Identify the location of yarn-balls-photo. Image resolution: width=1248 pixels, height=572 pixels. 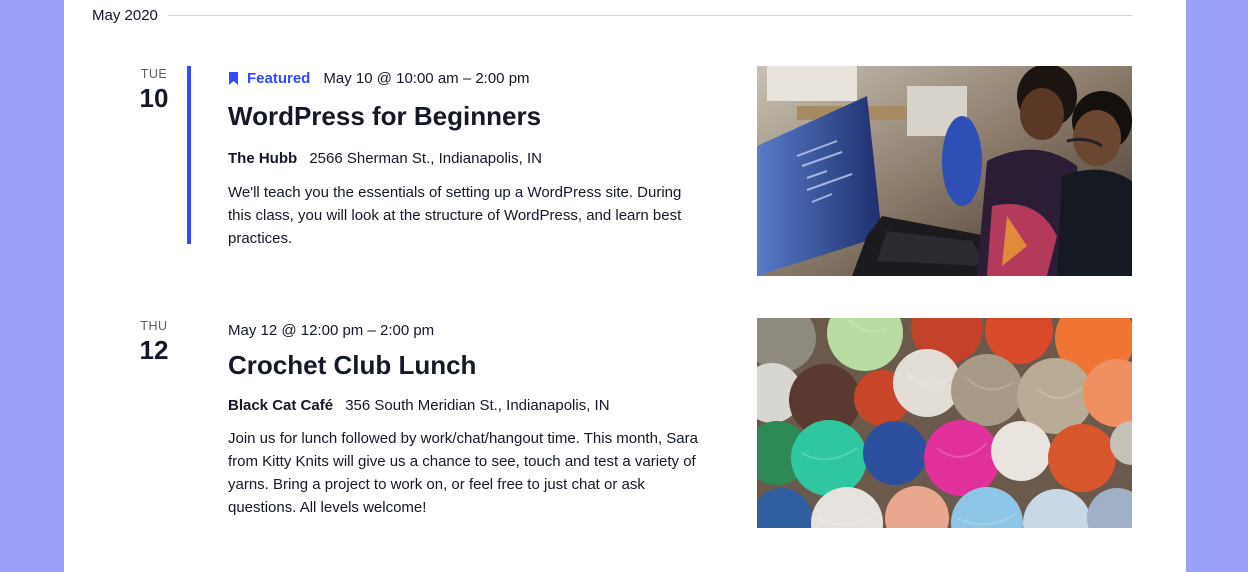
(944, 423).